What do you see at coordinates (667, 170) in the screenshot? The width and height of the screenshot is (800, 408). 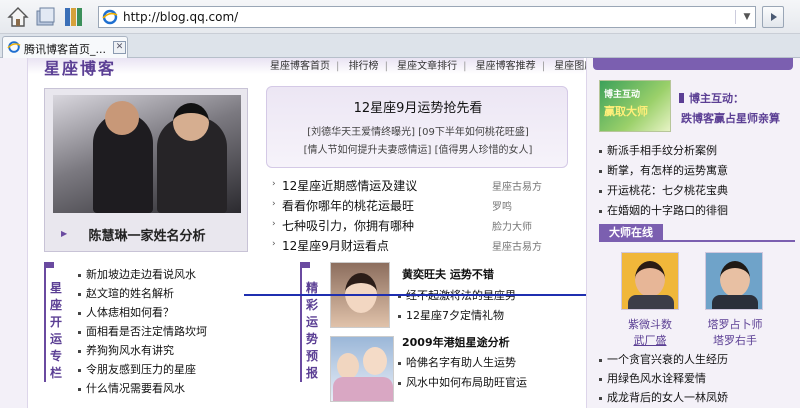 I see `list-item-text: 断掌，有怎样的运势寓意` at bounding box center [667, 170].